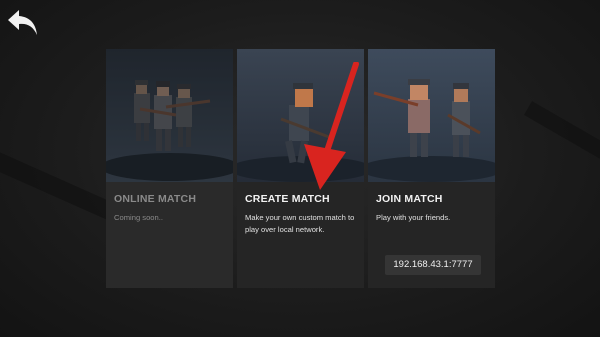 This screenshot has height=337, width=600. Describe the element at coordinates (562, 138) in the screenshot. I see `background-silhouette` at that location.